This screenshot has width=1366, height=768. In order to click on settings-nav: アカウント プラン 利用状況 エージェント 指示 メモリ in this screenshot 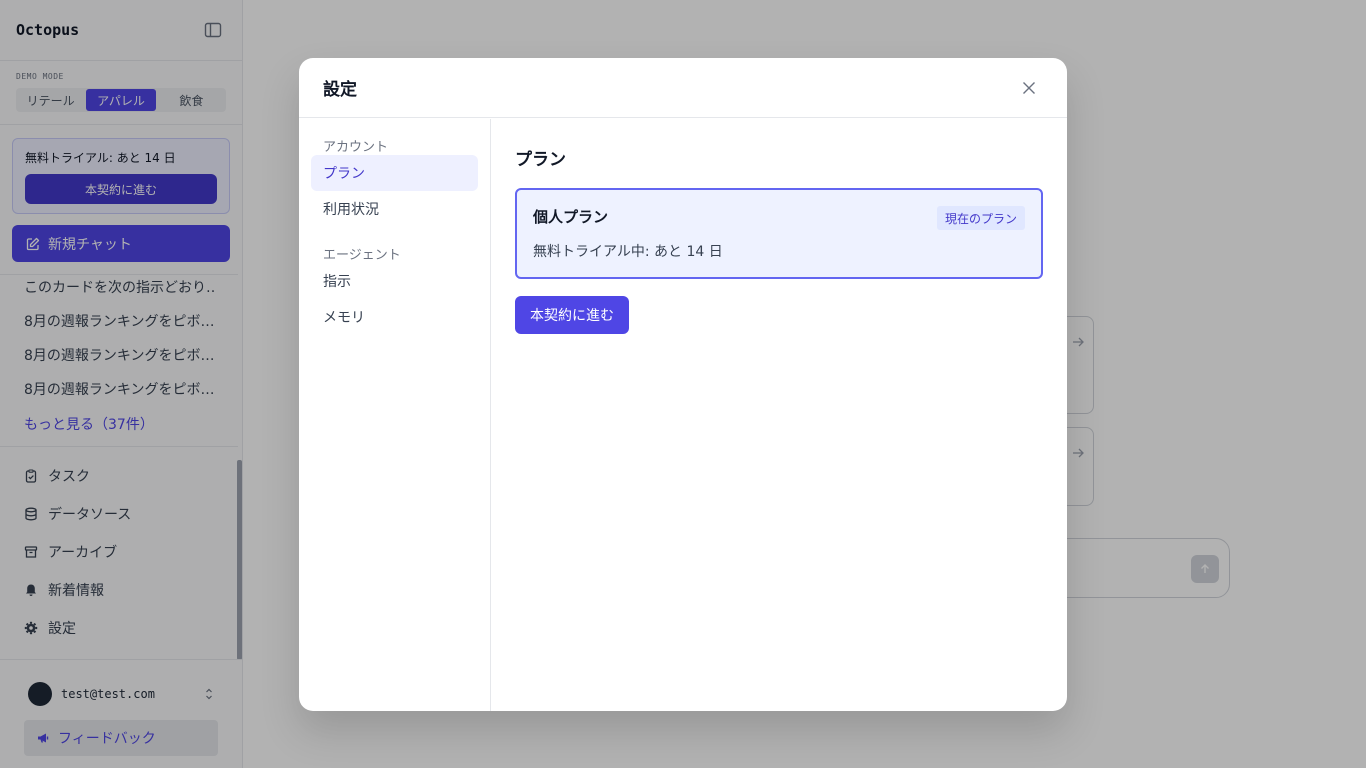, I will do `click(395, 415)`.